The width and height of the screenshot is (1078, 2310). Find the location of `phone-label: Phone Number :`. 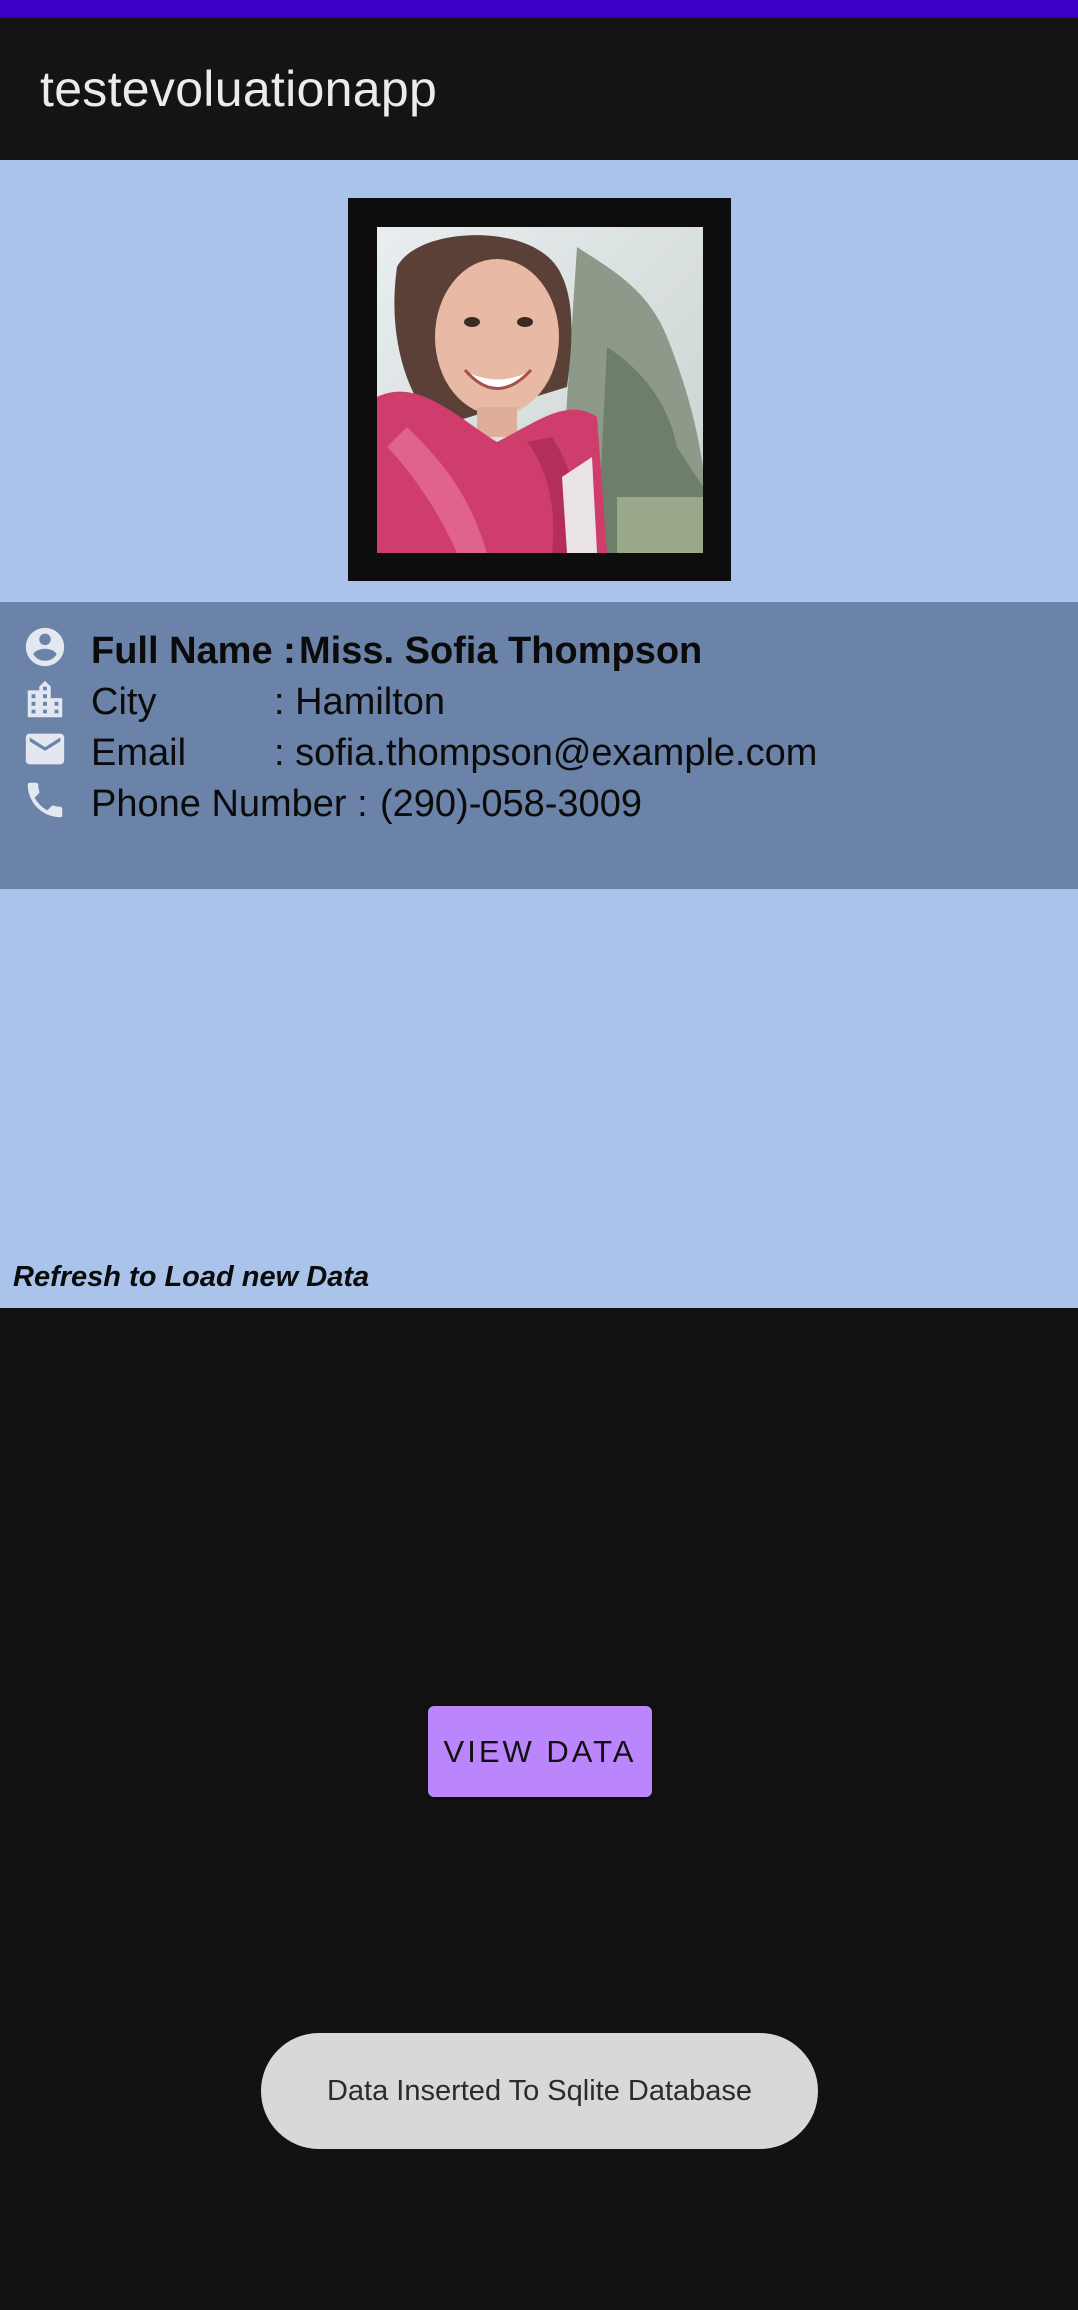

phone-label: Phone Number : is located at coordinates (235, 804).